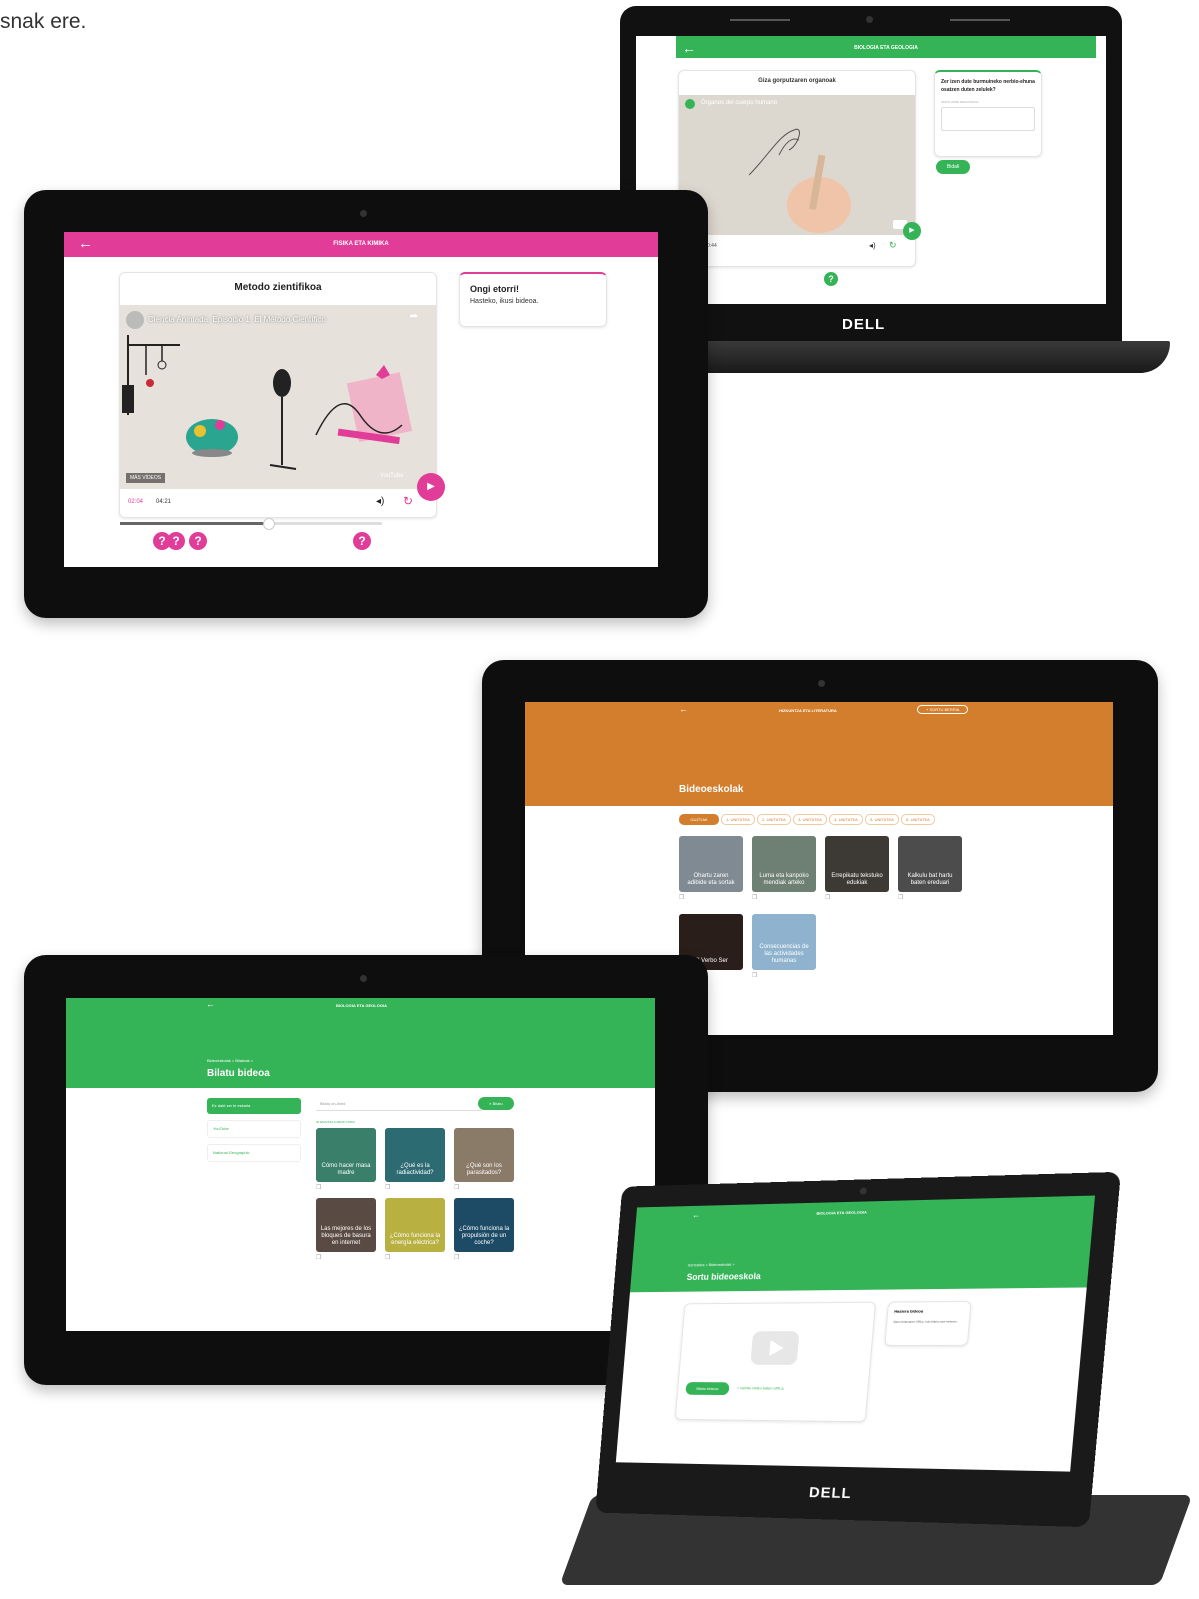 The image size is (1199, 1599). What do you see at coordinates (943, 709) in the screenshot?
I see `create-new-button: + SORTU BERRIA` at bounding box center [943, 709].